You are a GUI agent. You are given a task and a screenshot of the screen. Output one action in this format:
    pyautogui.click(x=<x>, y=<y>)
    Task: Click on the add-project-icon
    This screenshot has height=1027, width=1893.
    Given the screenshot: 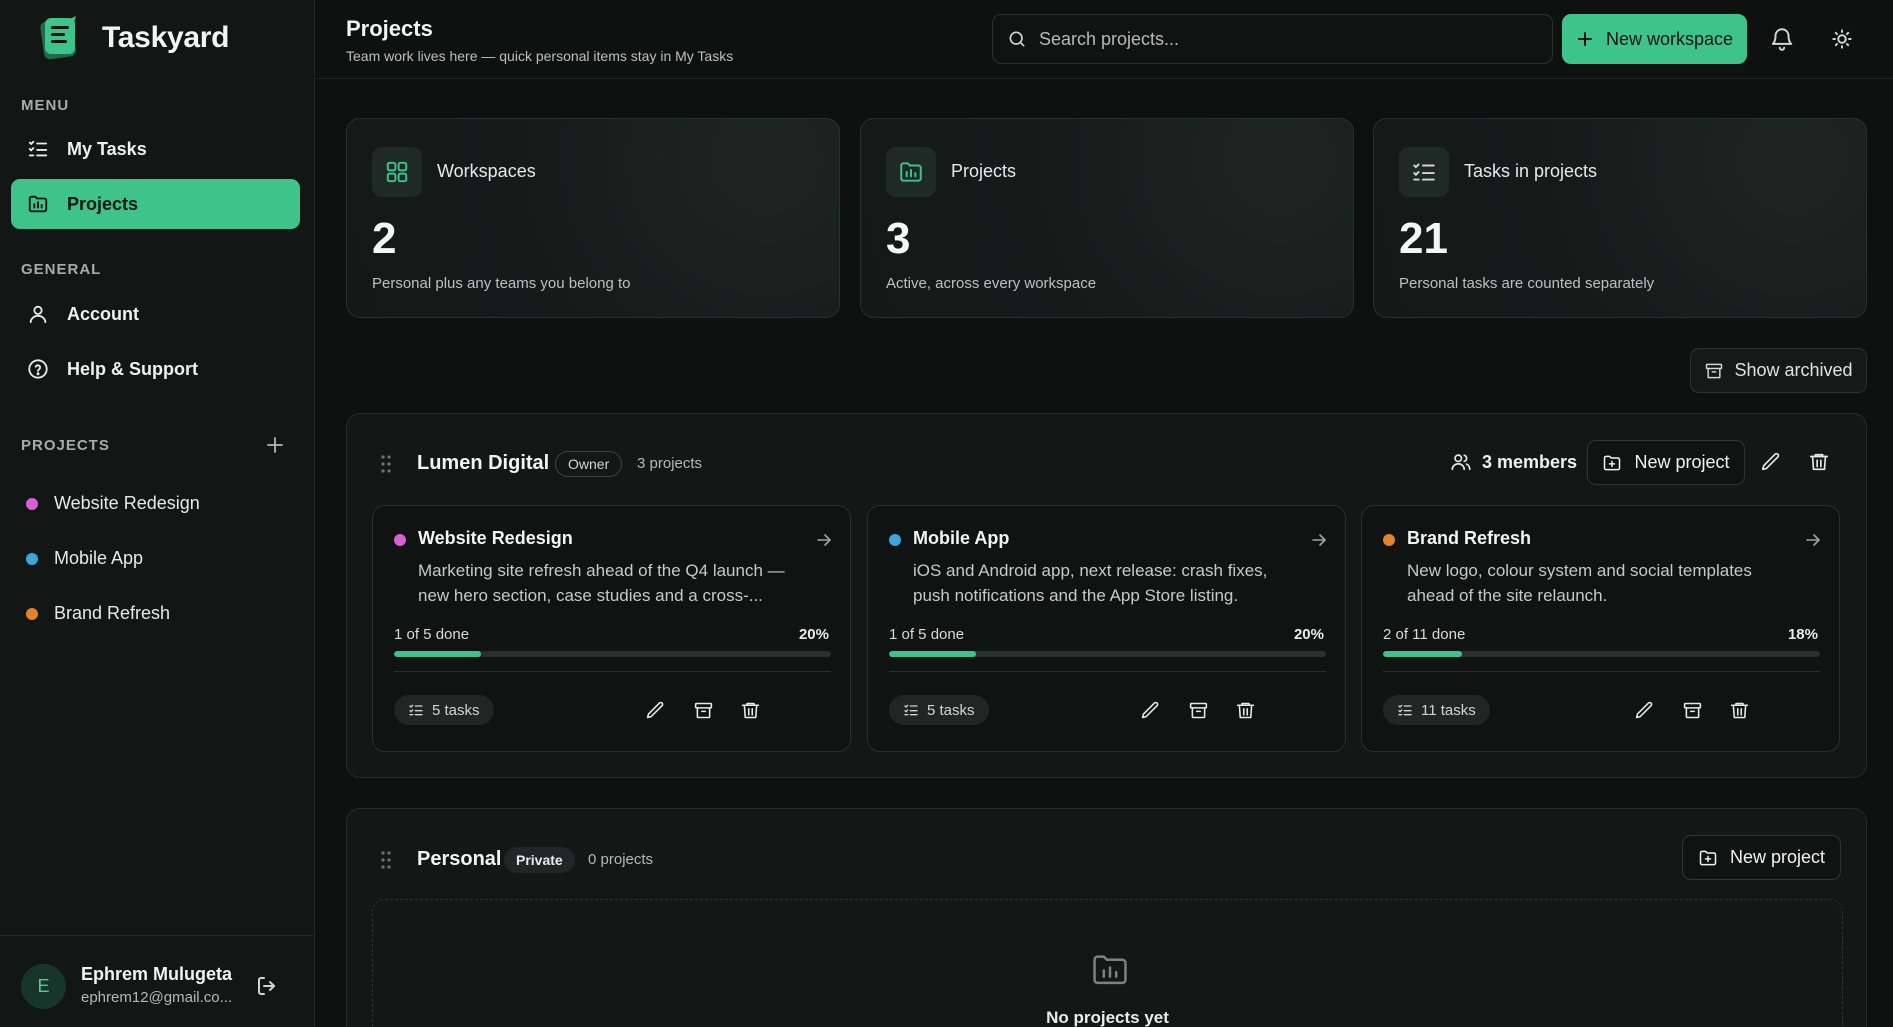 What is the action you would take?
    pyautogui.click(x=275, y=445)
    